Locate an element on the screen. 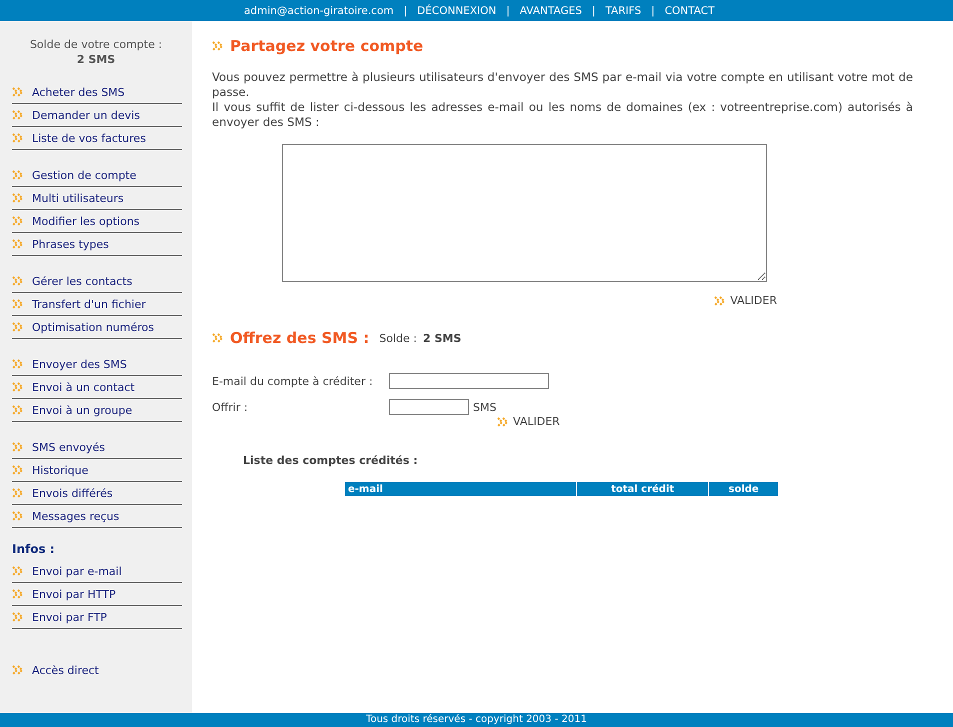 The width and height of the screenshot is (953, 727). nav-link: AVANTAGES is located at coordinates (551, 10).